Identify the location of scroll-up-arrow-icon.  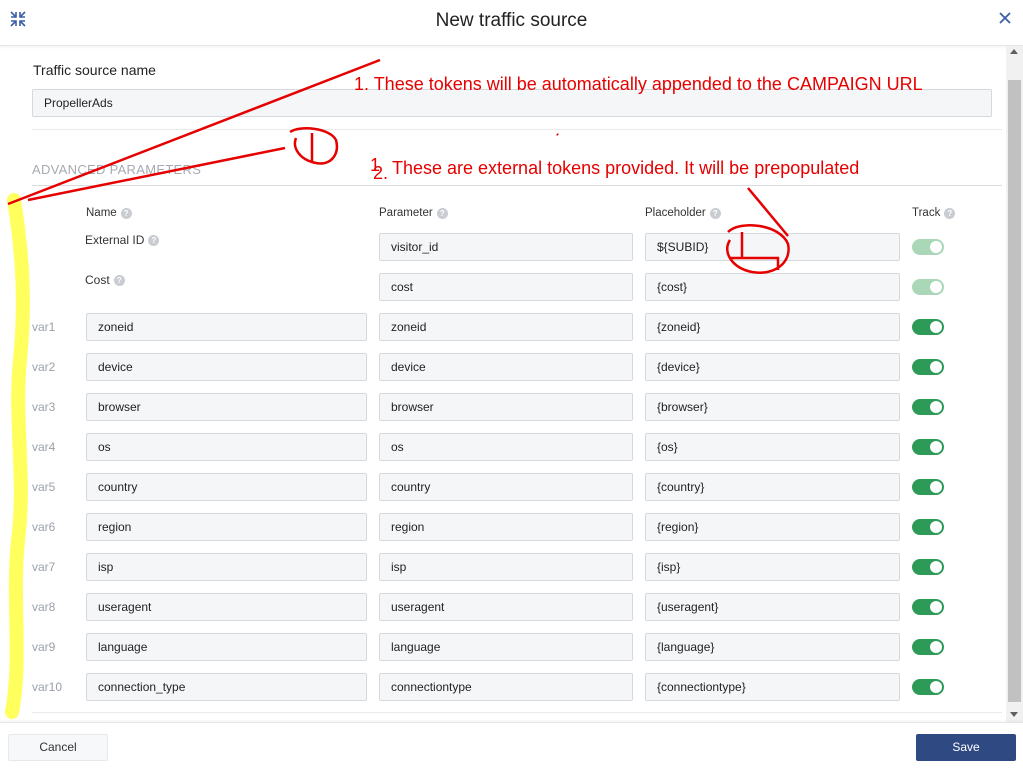
(1014, 51).